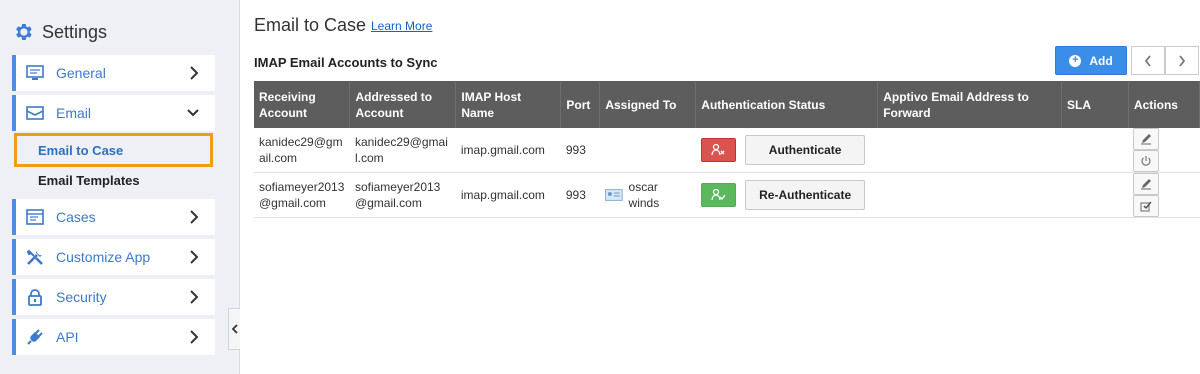  What do you see at coordinates (403, 104) in the screenshot?
I see `column-header: Addressed to Account` at bounding box center [403, 104].